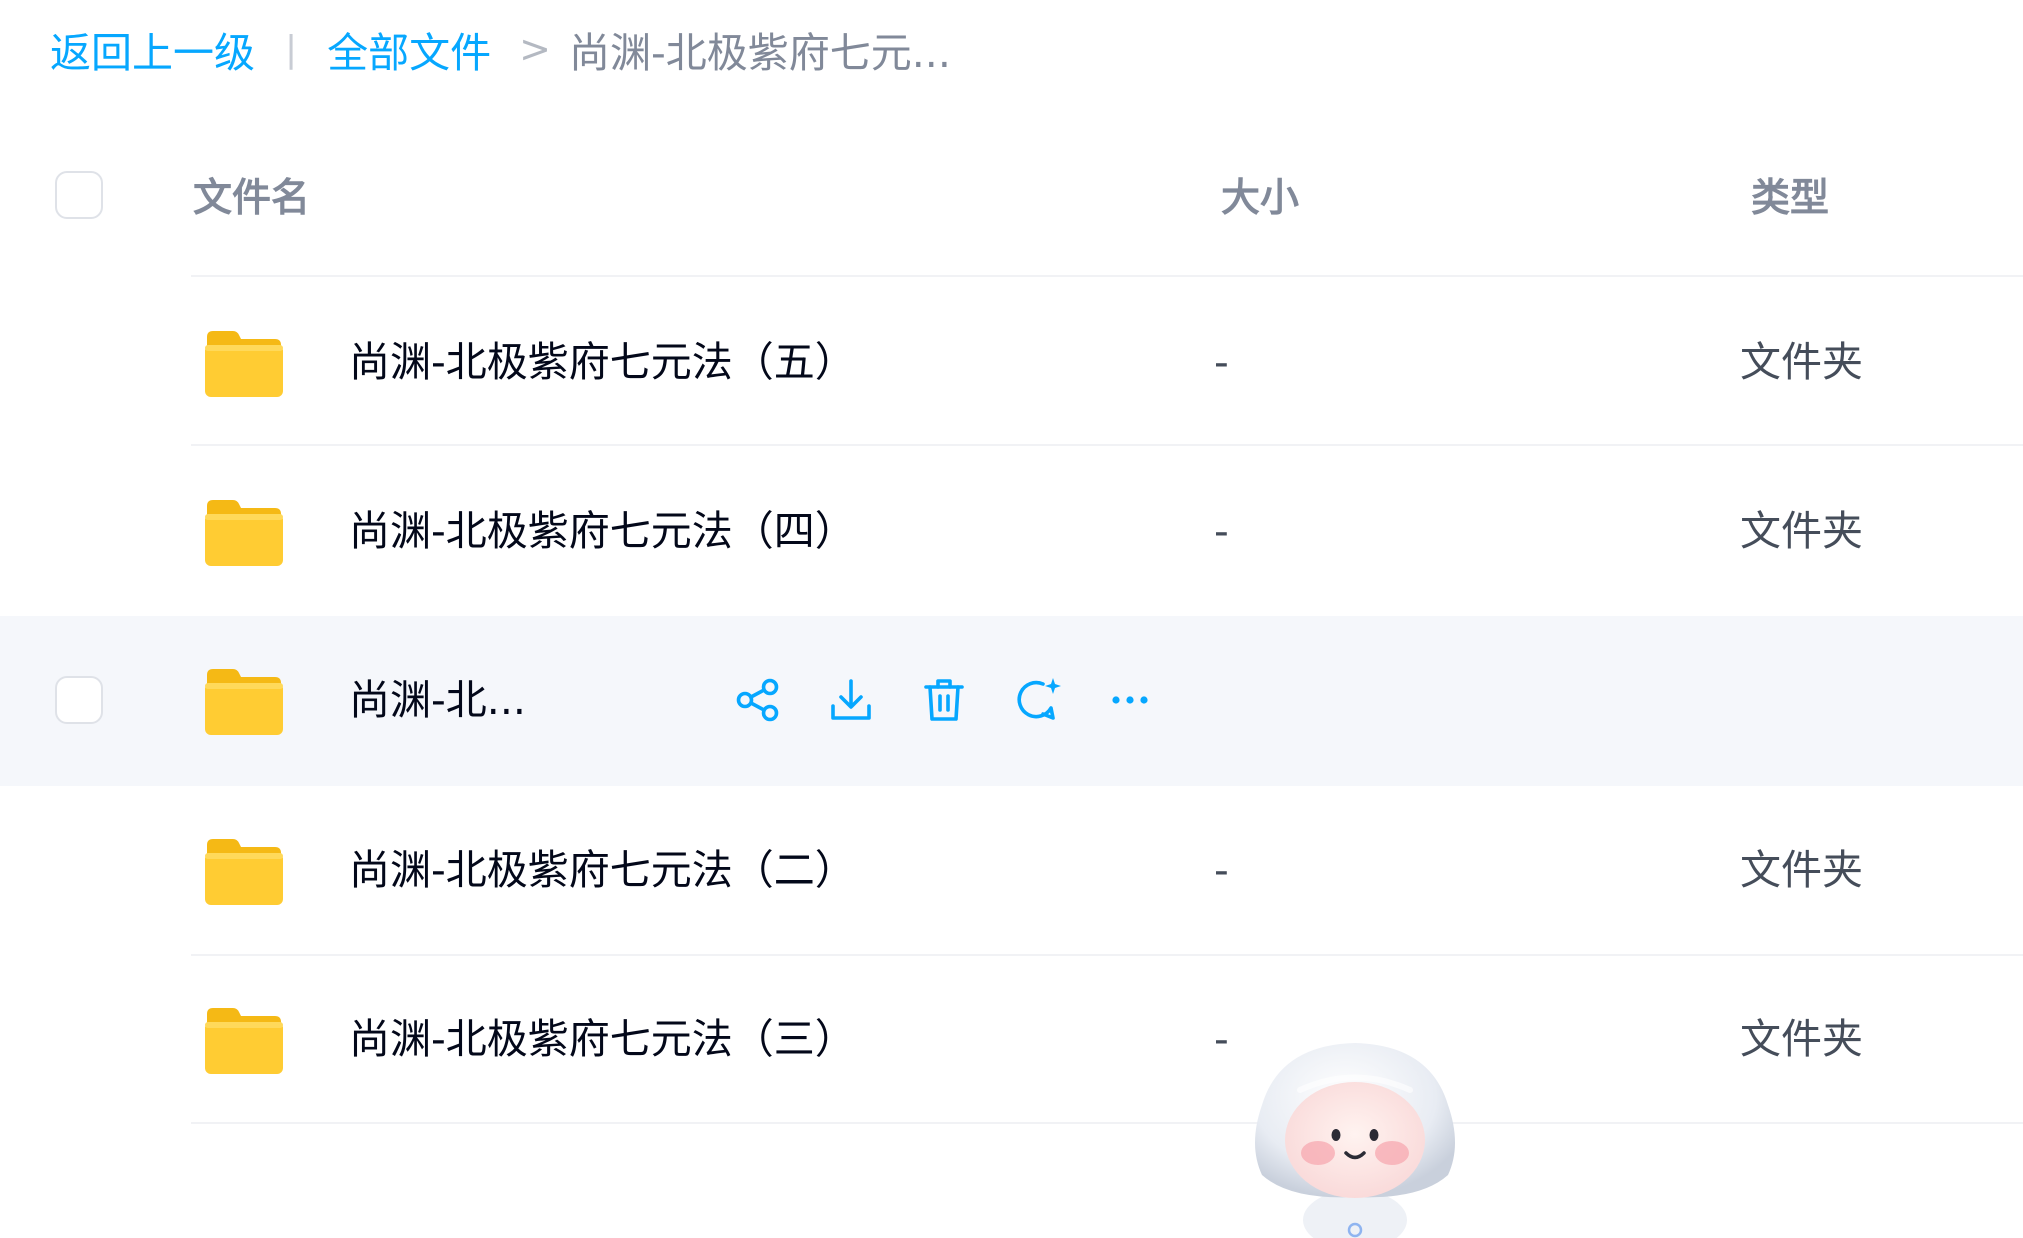  What do you see at coordinates (602, 1039) in the screenshot?
I see `file-name: 尚渊-北极紫府七元法（三）` at bounding box center [602, 1039].